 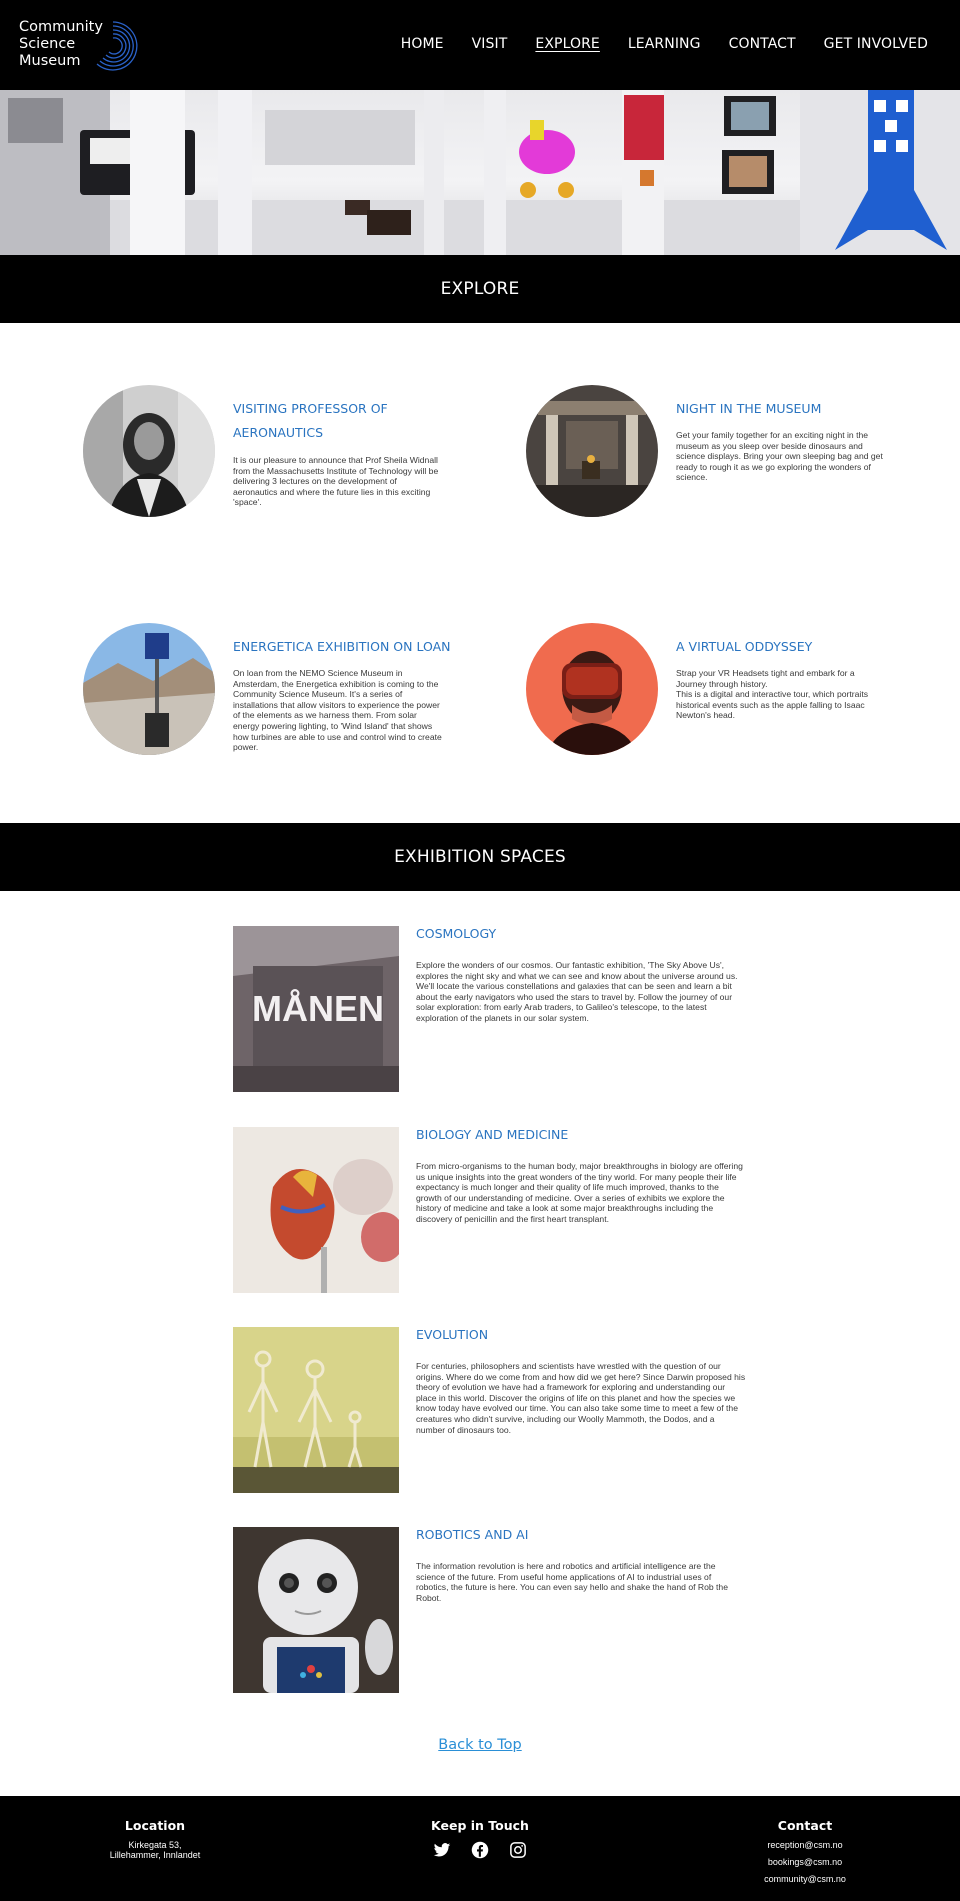 I want to click on spiral-logo-icon, so click(x=117, y=46).